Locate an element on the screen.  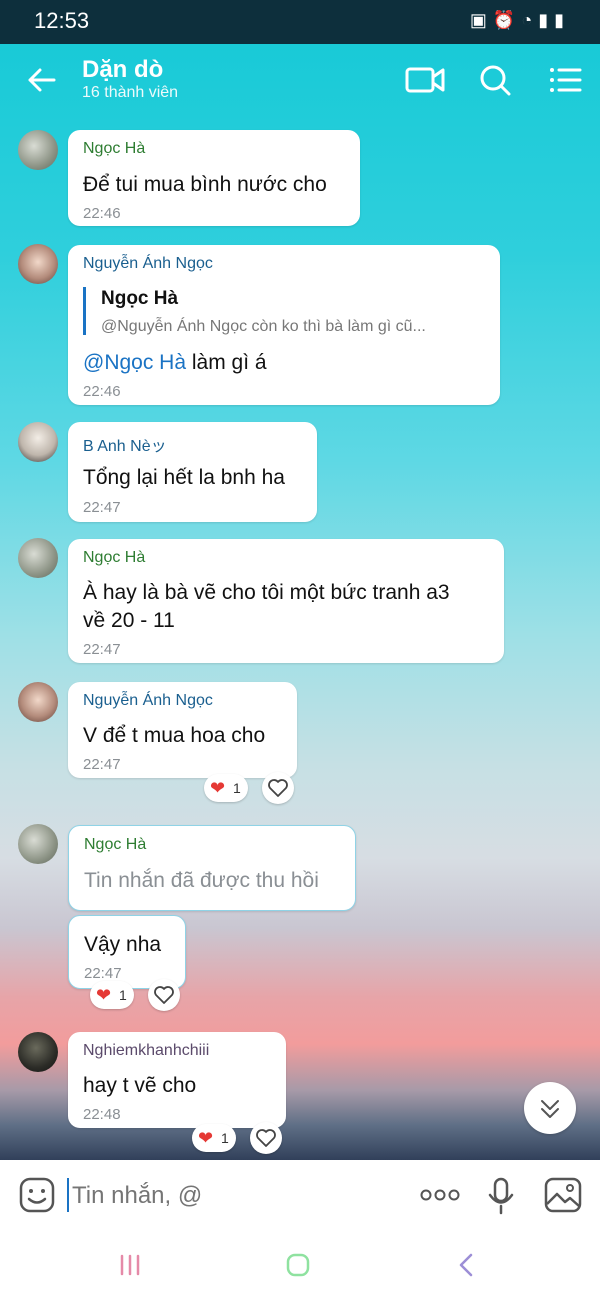
battery-saver-icon: ▣ is located at coordinates (481, 20).